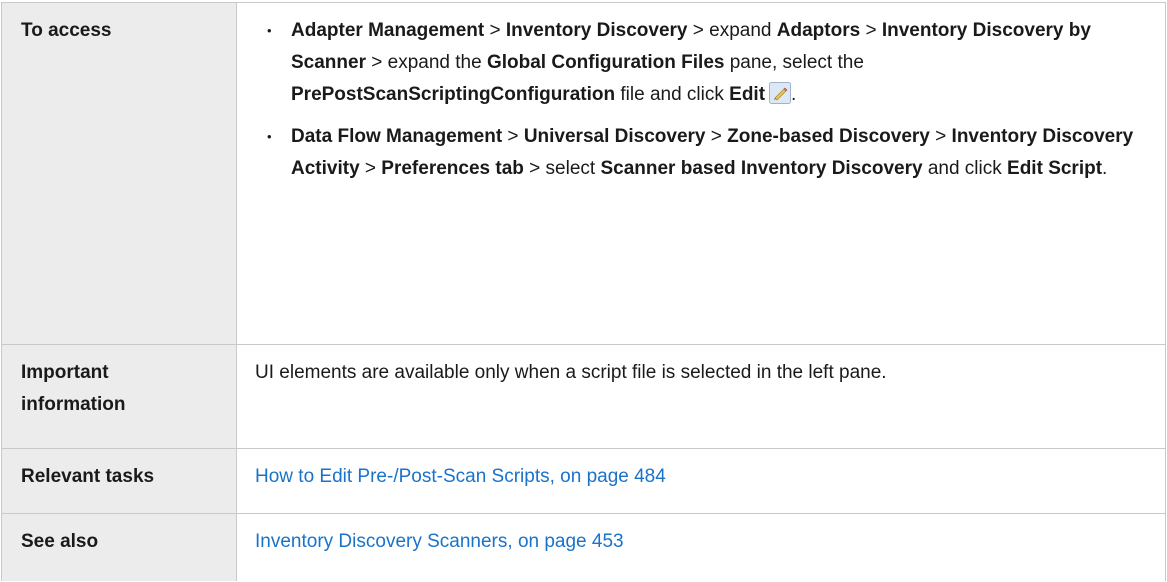  I want to click on path-segment: Edit Script, so click(1055, 168).